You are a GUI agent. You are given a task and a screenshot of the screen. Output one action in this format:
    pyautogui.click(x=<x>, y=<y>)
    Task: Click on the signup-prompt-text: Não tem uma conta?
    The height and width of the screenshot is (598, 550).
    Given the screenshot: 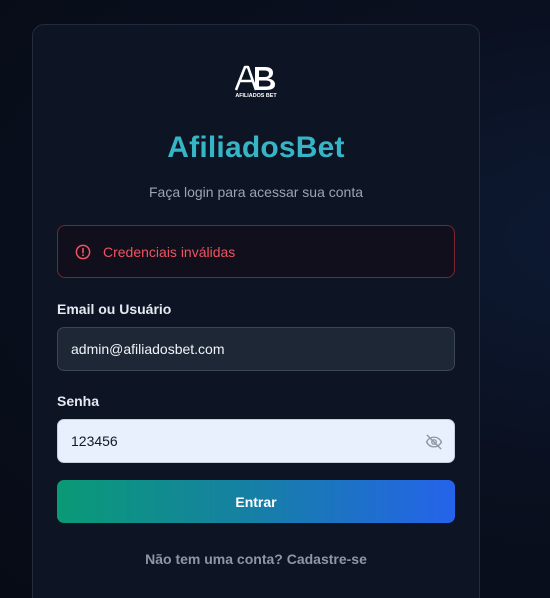 What is the action you would take?
    pyautogui.click(x=214, y=559)
    